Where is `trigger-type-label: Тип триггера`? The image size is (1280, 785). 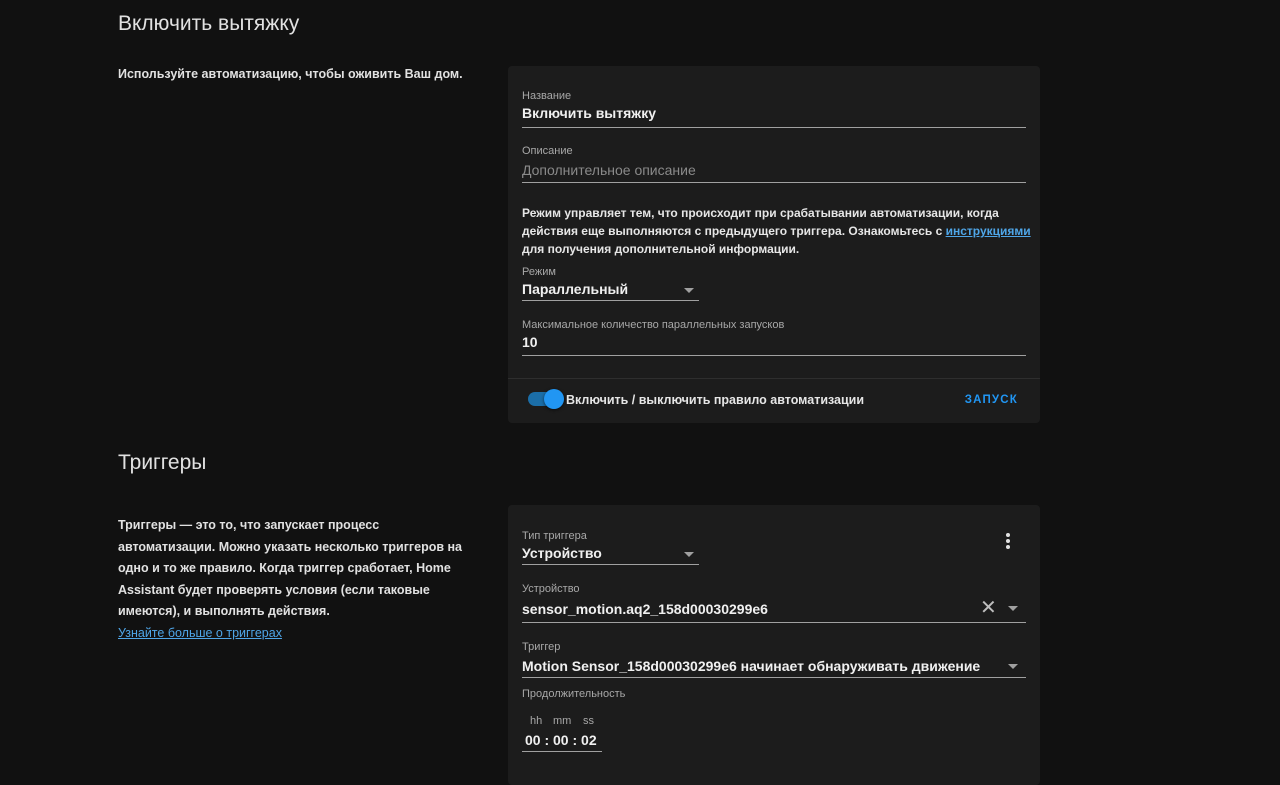 trigger-type-label: Тип триггера is located at coordinates (554, 536).